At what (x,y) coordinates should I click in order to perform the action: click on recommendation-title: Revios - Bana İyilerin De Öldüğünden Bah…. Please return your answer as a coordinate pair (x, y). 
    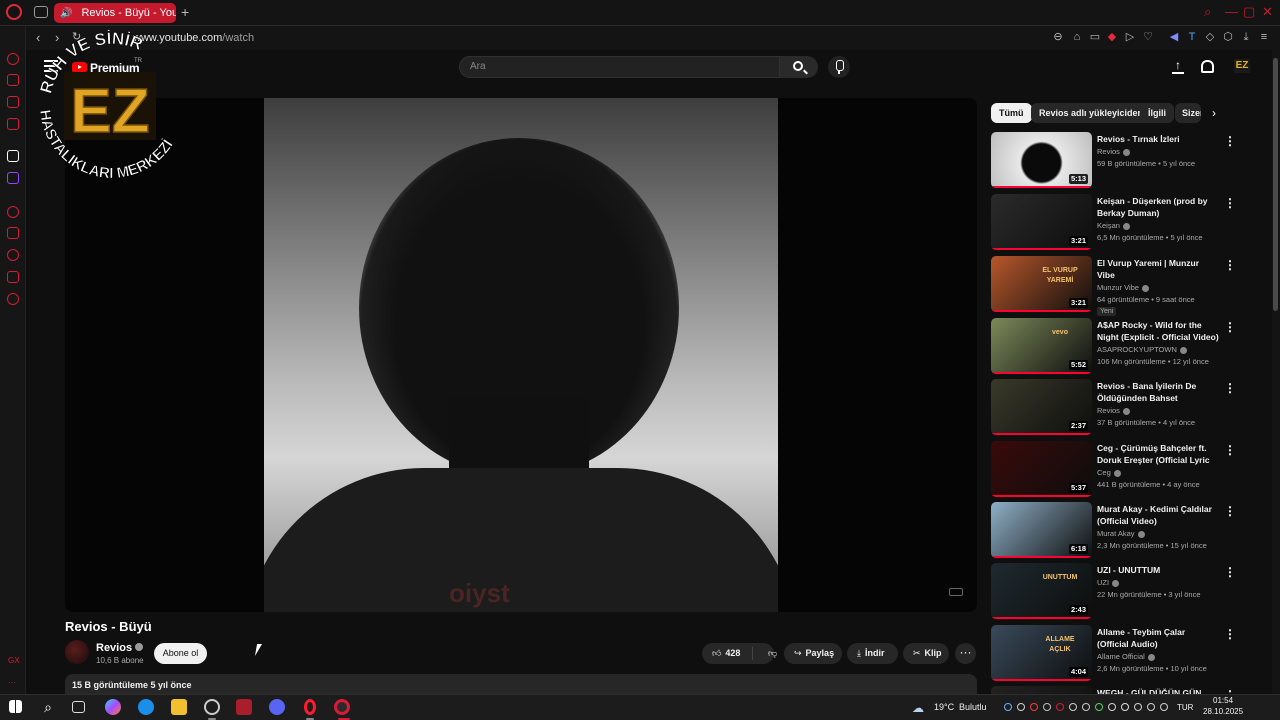
    Looking at the image, I should click on (1158, 392).